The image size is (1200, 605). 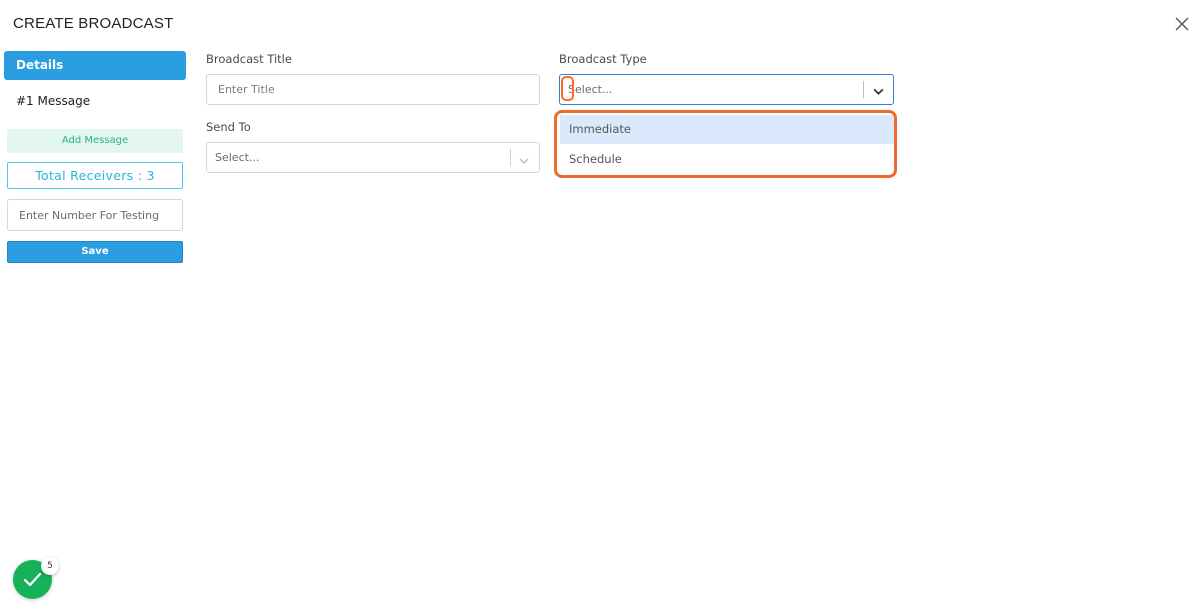 I want to click on total-receivers-badge: Total Receivers : 3, so click(x=95, y=175).